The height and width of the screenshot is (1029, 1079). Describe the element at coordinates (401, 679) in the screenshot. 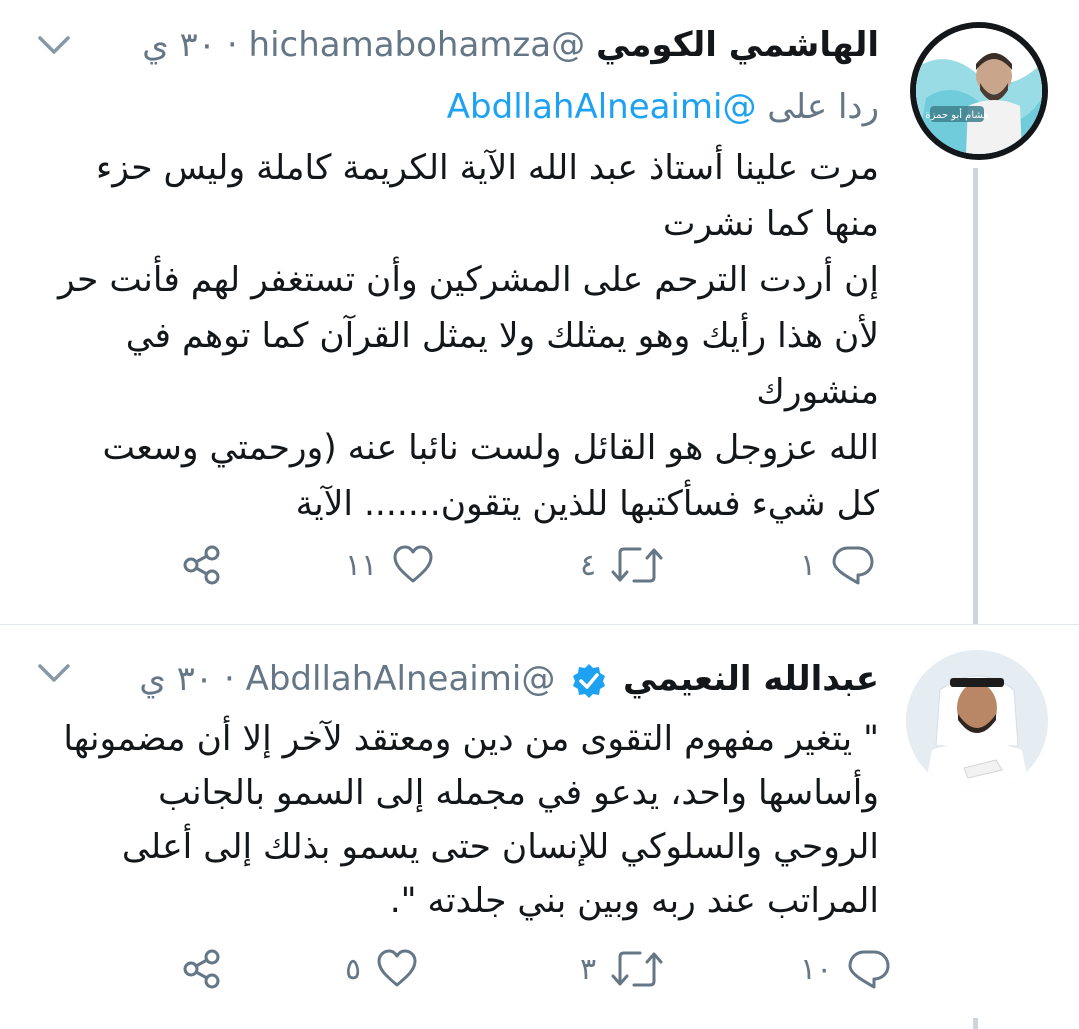

I see `author-handle: @AbdllahAlneaimi` at that location.